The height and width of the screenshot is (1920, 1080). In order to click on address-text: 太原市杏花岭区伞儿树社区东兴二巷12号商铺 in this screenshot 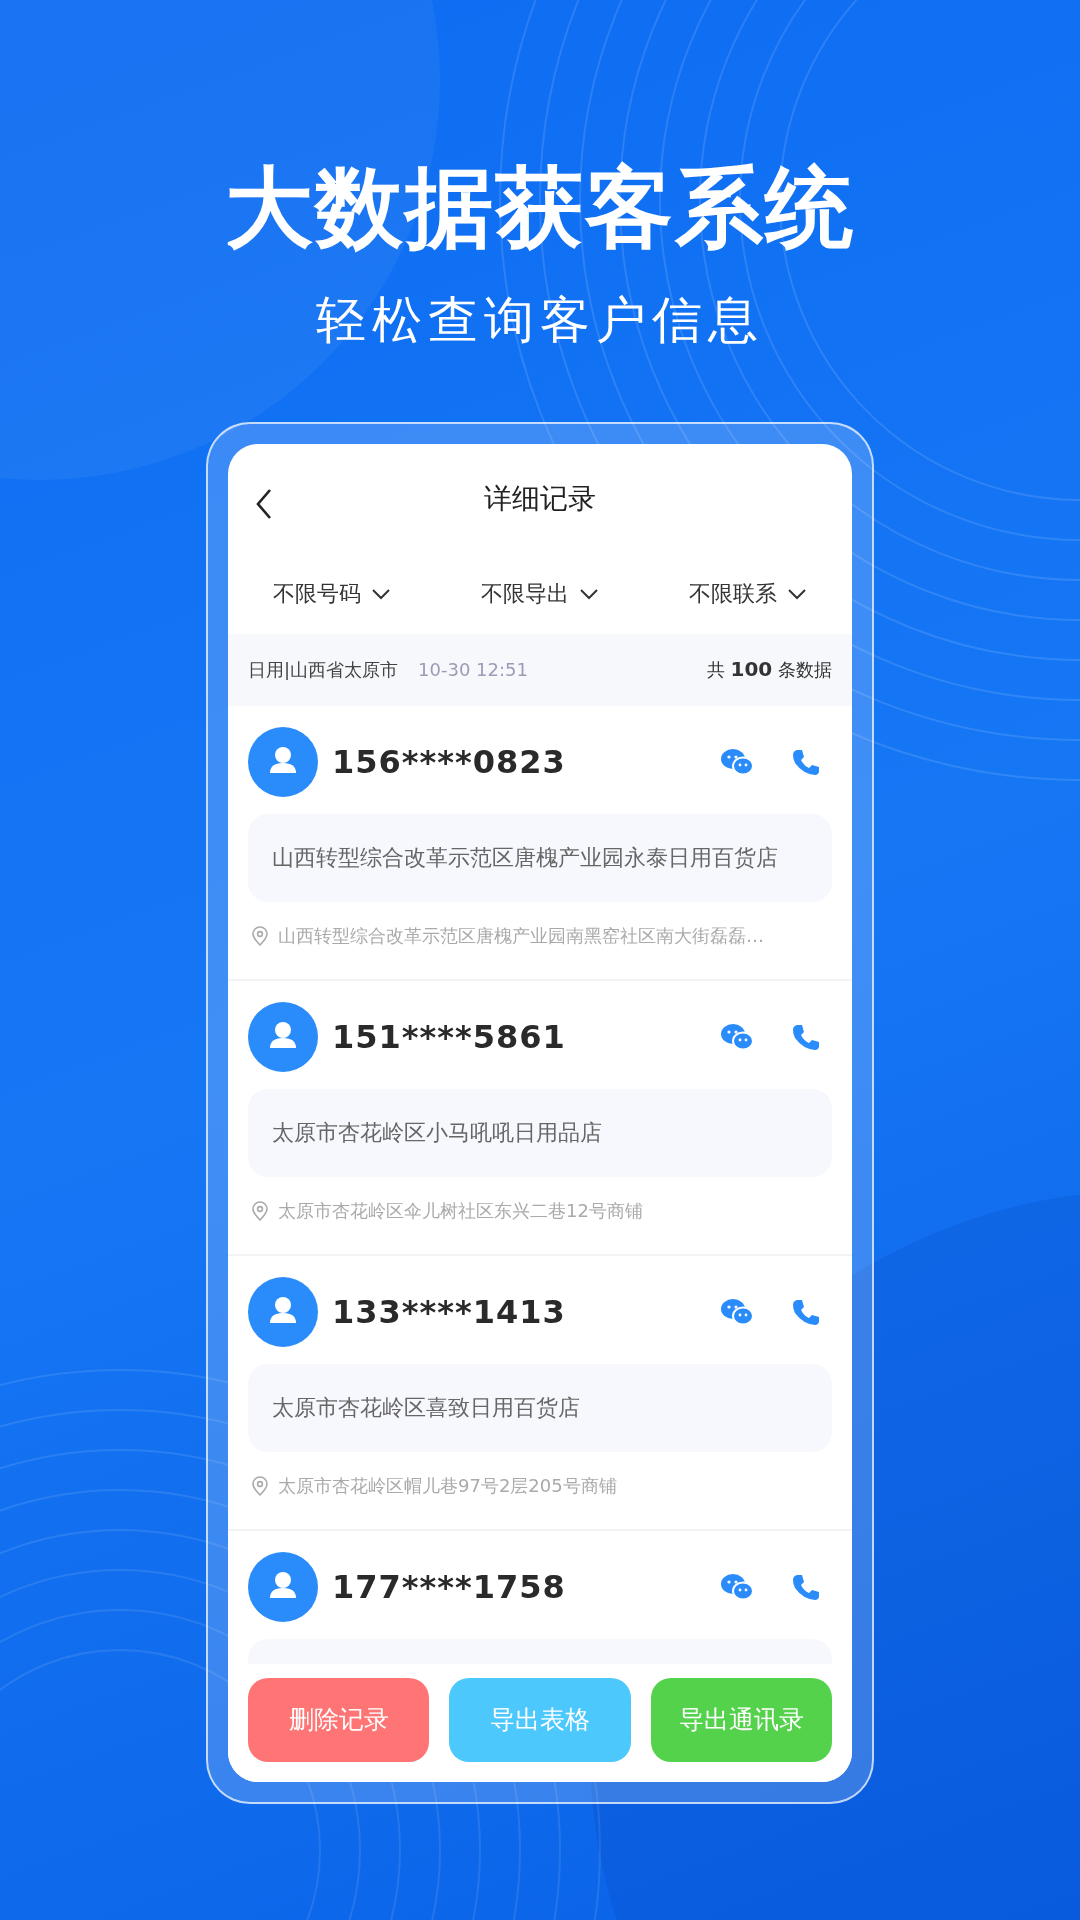, I will do `click(460, 1210)`.